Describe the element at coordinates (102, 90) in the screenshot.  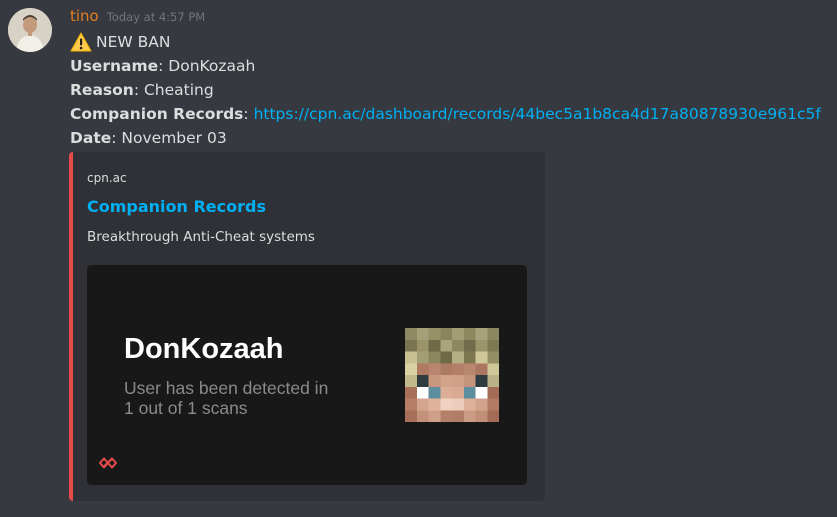
I see `reason-label: Reason` at that location.